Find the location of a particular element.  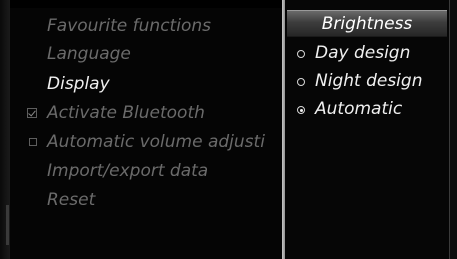

option-night-design: Night design is located at coordinates (367, 81).